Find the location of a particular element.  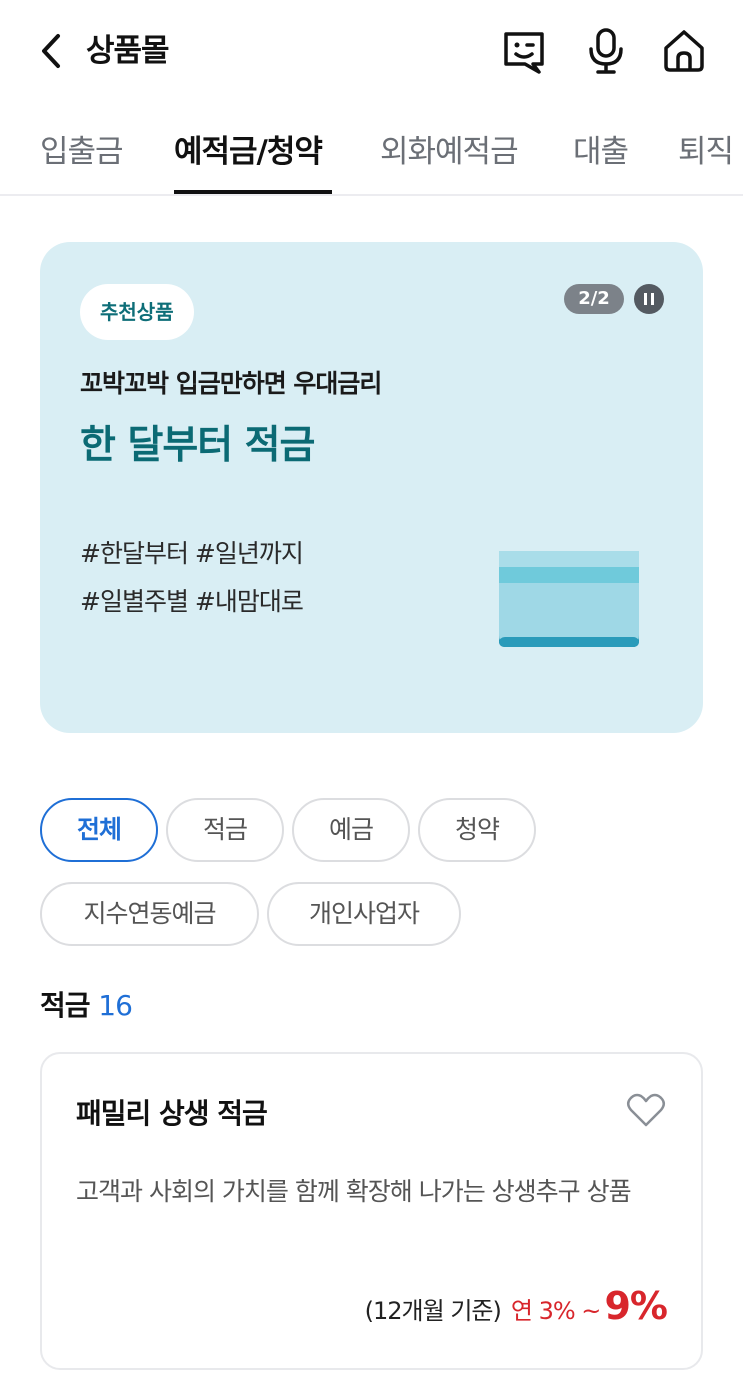

active-tab-indicator is located at coordinates (253, 192).